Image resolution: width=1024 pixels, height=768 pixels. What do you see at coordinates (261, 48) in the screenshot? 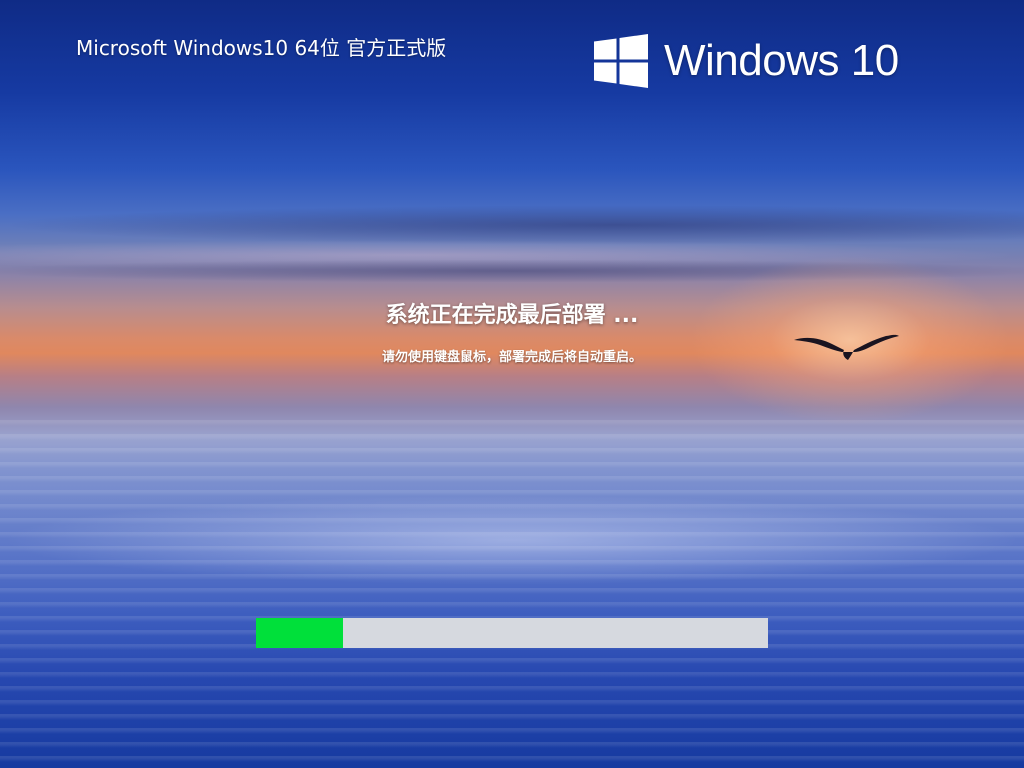
I see `os-edition-title: Microsoft Windows10 64位 官方正式版` at bounding box center [261, 48].